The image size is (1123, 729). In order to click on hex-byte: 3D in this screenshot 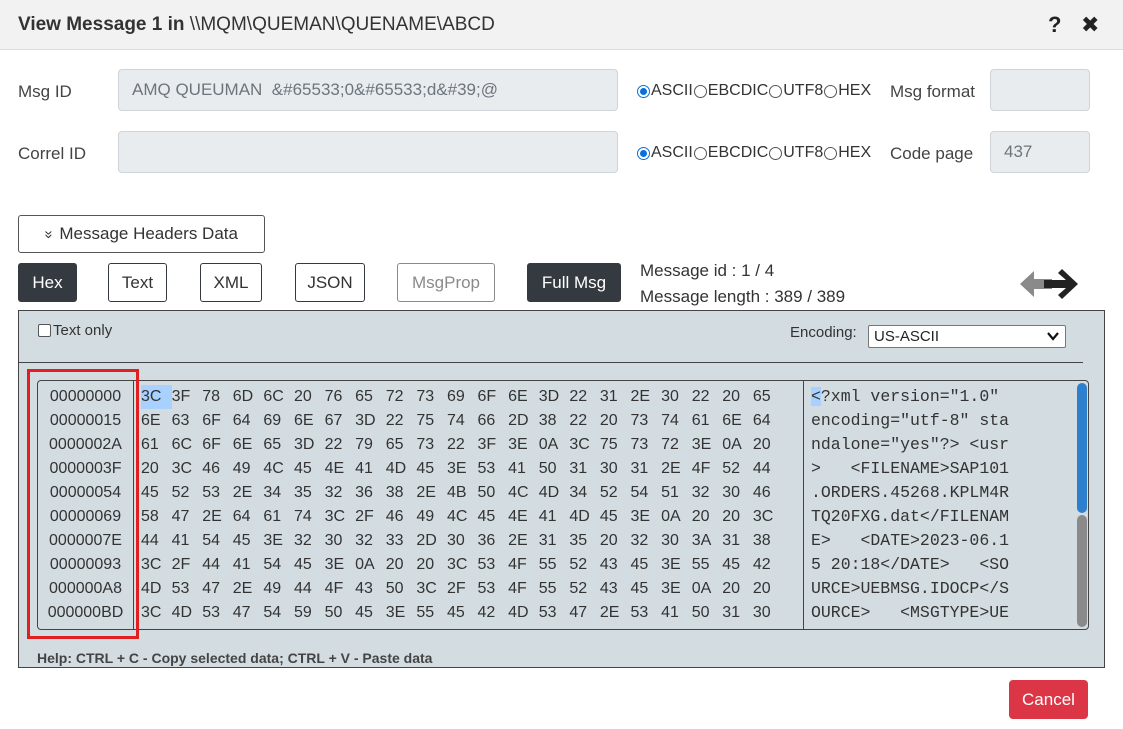, I will do `click(309, 445)`.